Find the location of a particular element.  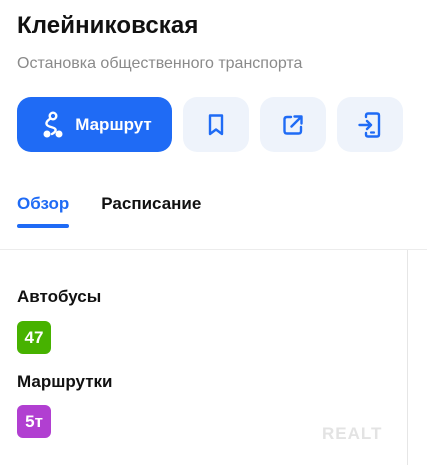

buses-section-title: Автобусы is located at coordinates (59, 296).